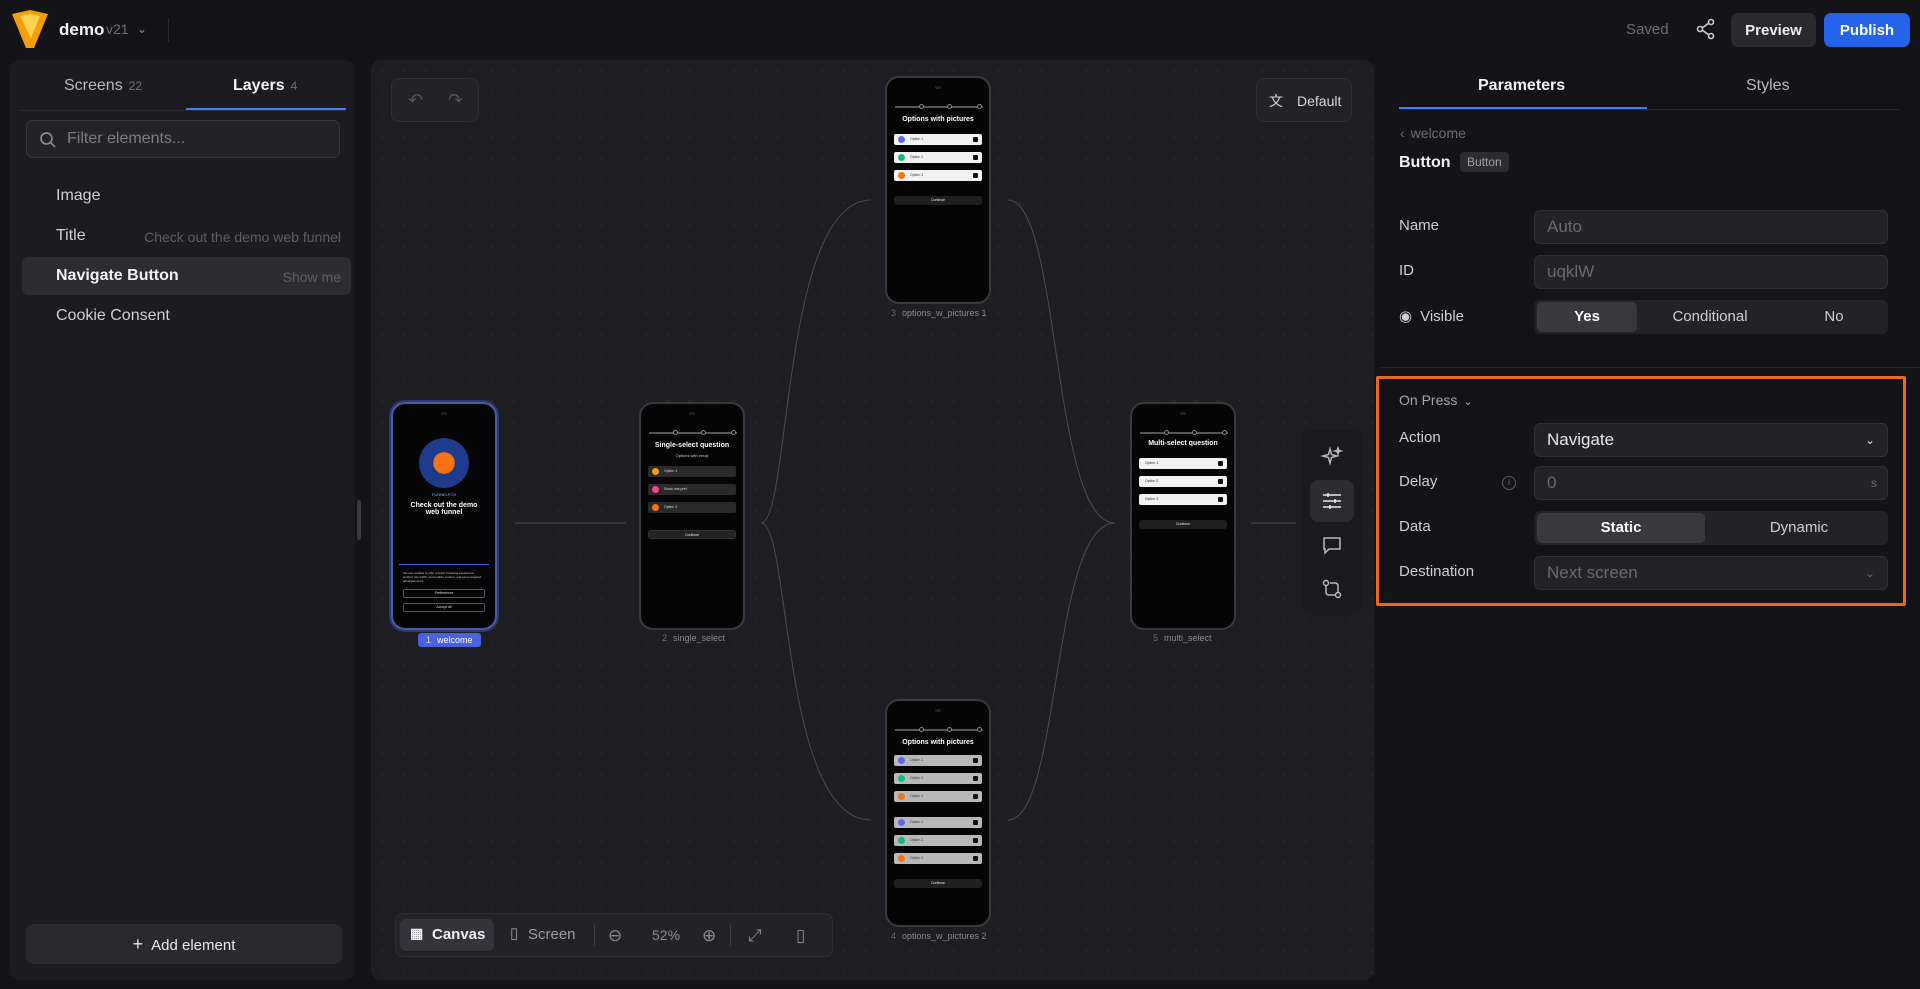  Describe the element at coordinates (800, 936) in the screenshot. I see `device-icon: ▯` at that location.